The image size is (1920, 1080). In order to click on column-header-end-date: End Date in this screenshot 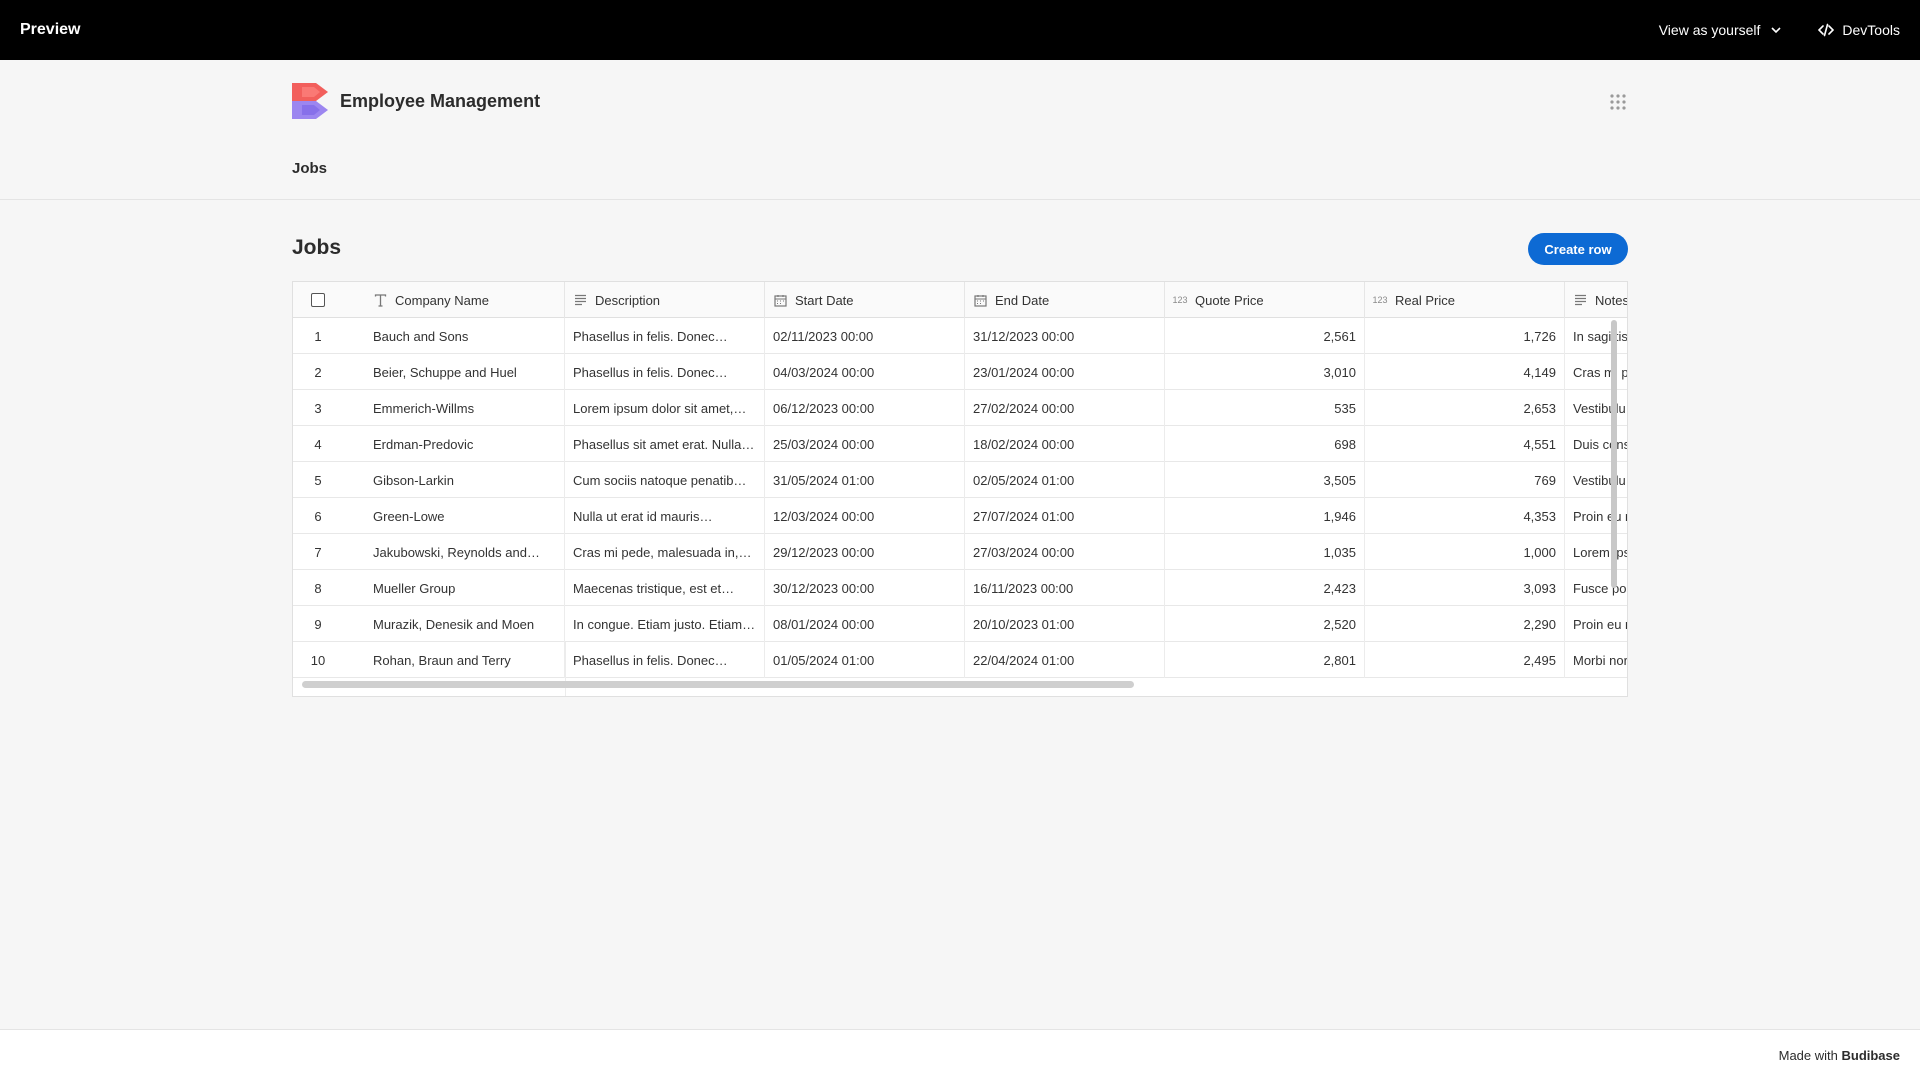, I will do `click(1065, 300)`.